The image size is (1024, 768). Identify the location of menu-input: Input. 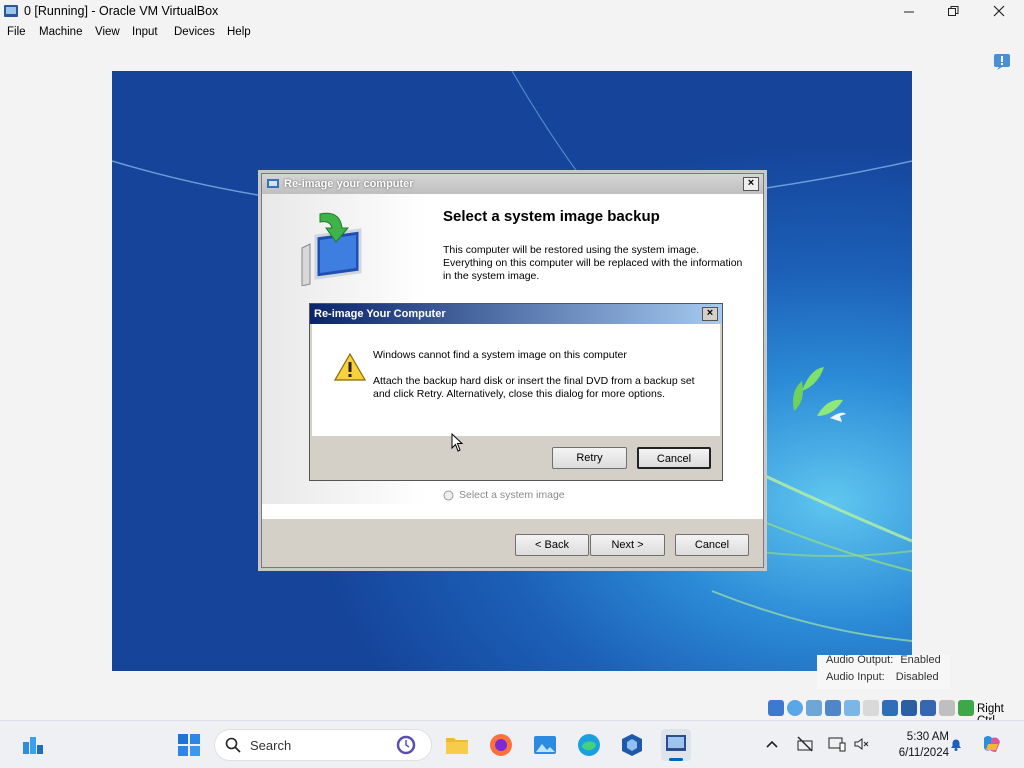
(145, 32).